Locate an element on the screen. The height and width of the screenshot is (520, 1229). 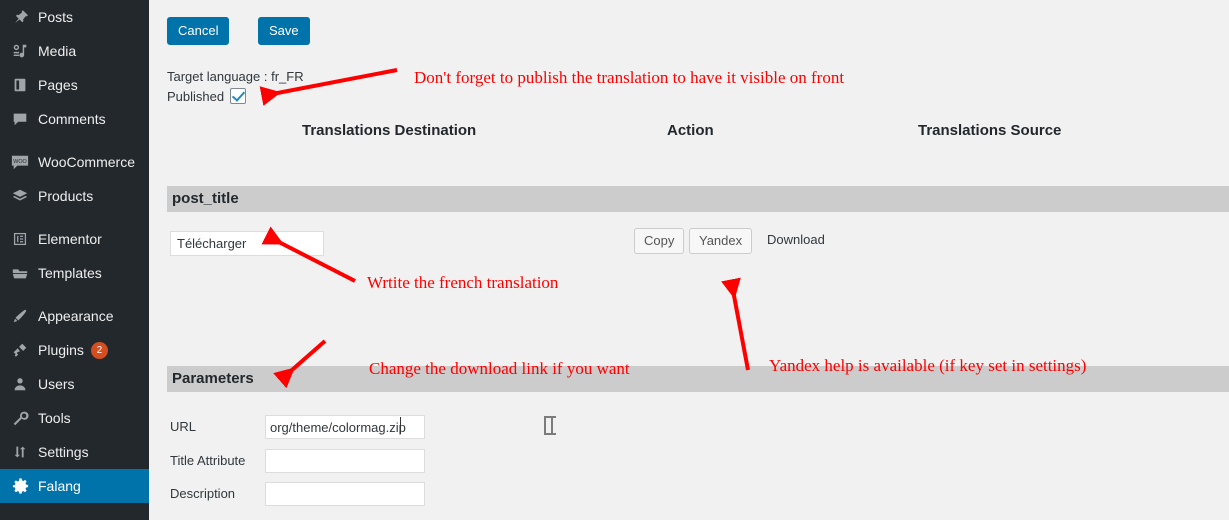
sidebar-item-templates: Templates is located at coordinates (74, 273).